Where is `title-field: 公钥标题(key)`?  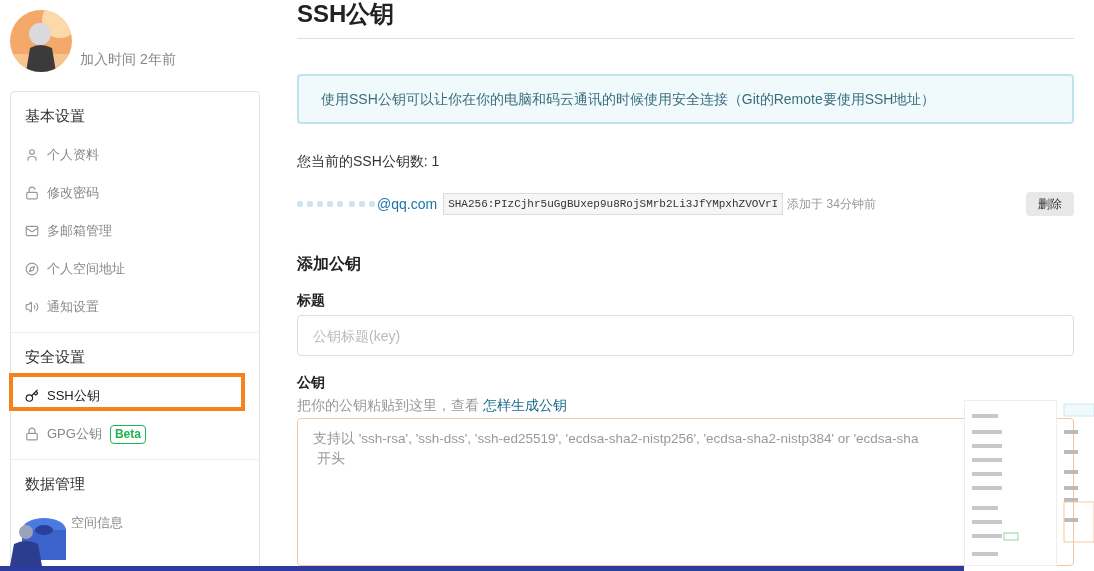 title-field: 公钥标题(key) is located at coordinates (685, 335).